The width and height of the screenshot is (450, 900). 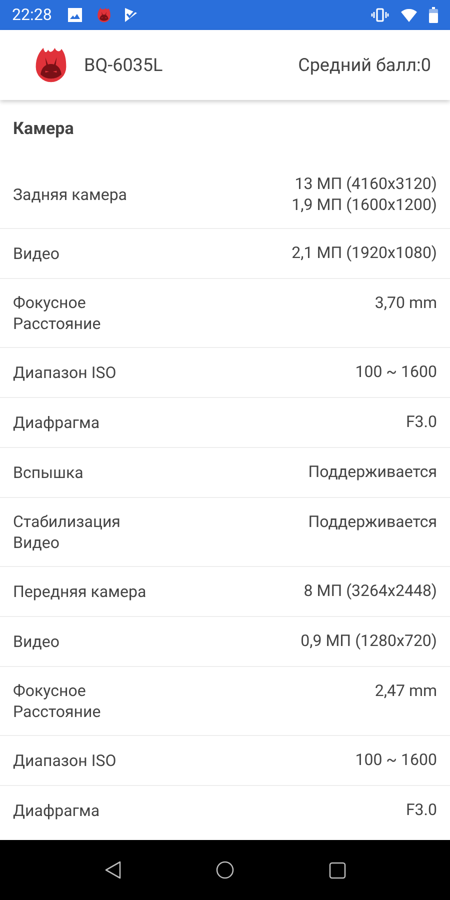 I want to click on home-icon, so click(x=225, y=870).